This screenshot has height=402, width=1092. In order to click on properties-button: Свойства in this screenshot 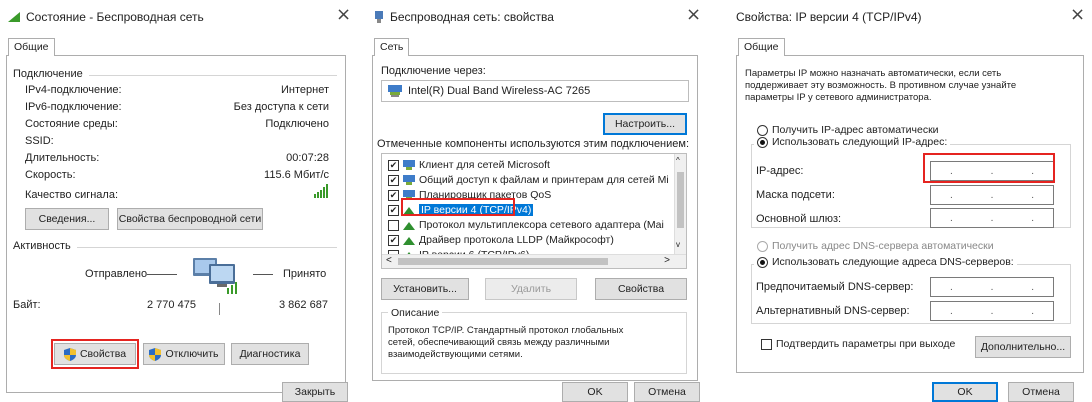, I will do `click(641, 289)`.